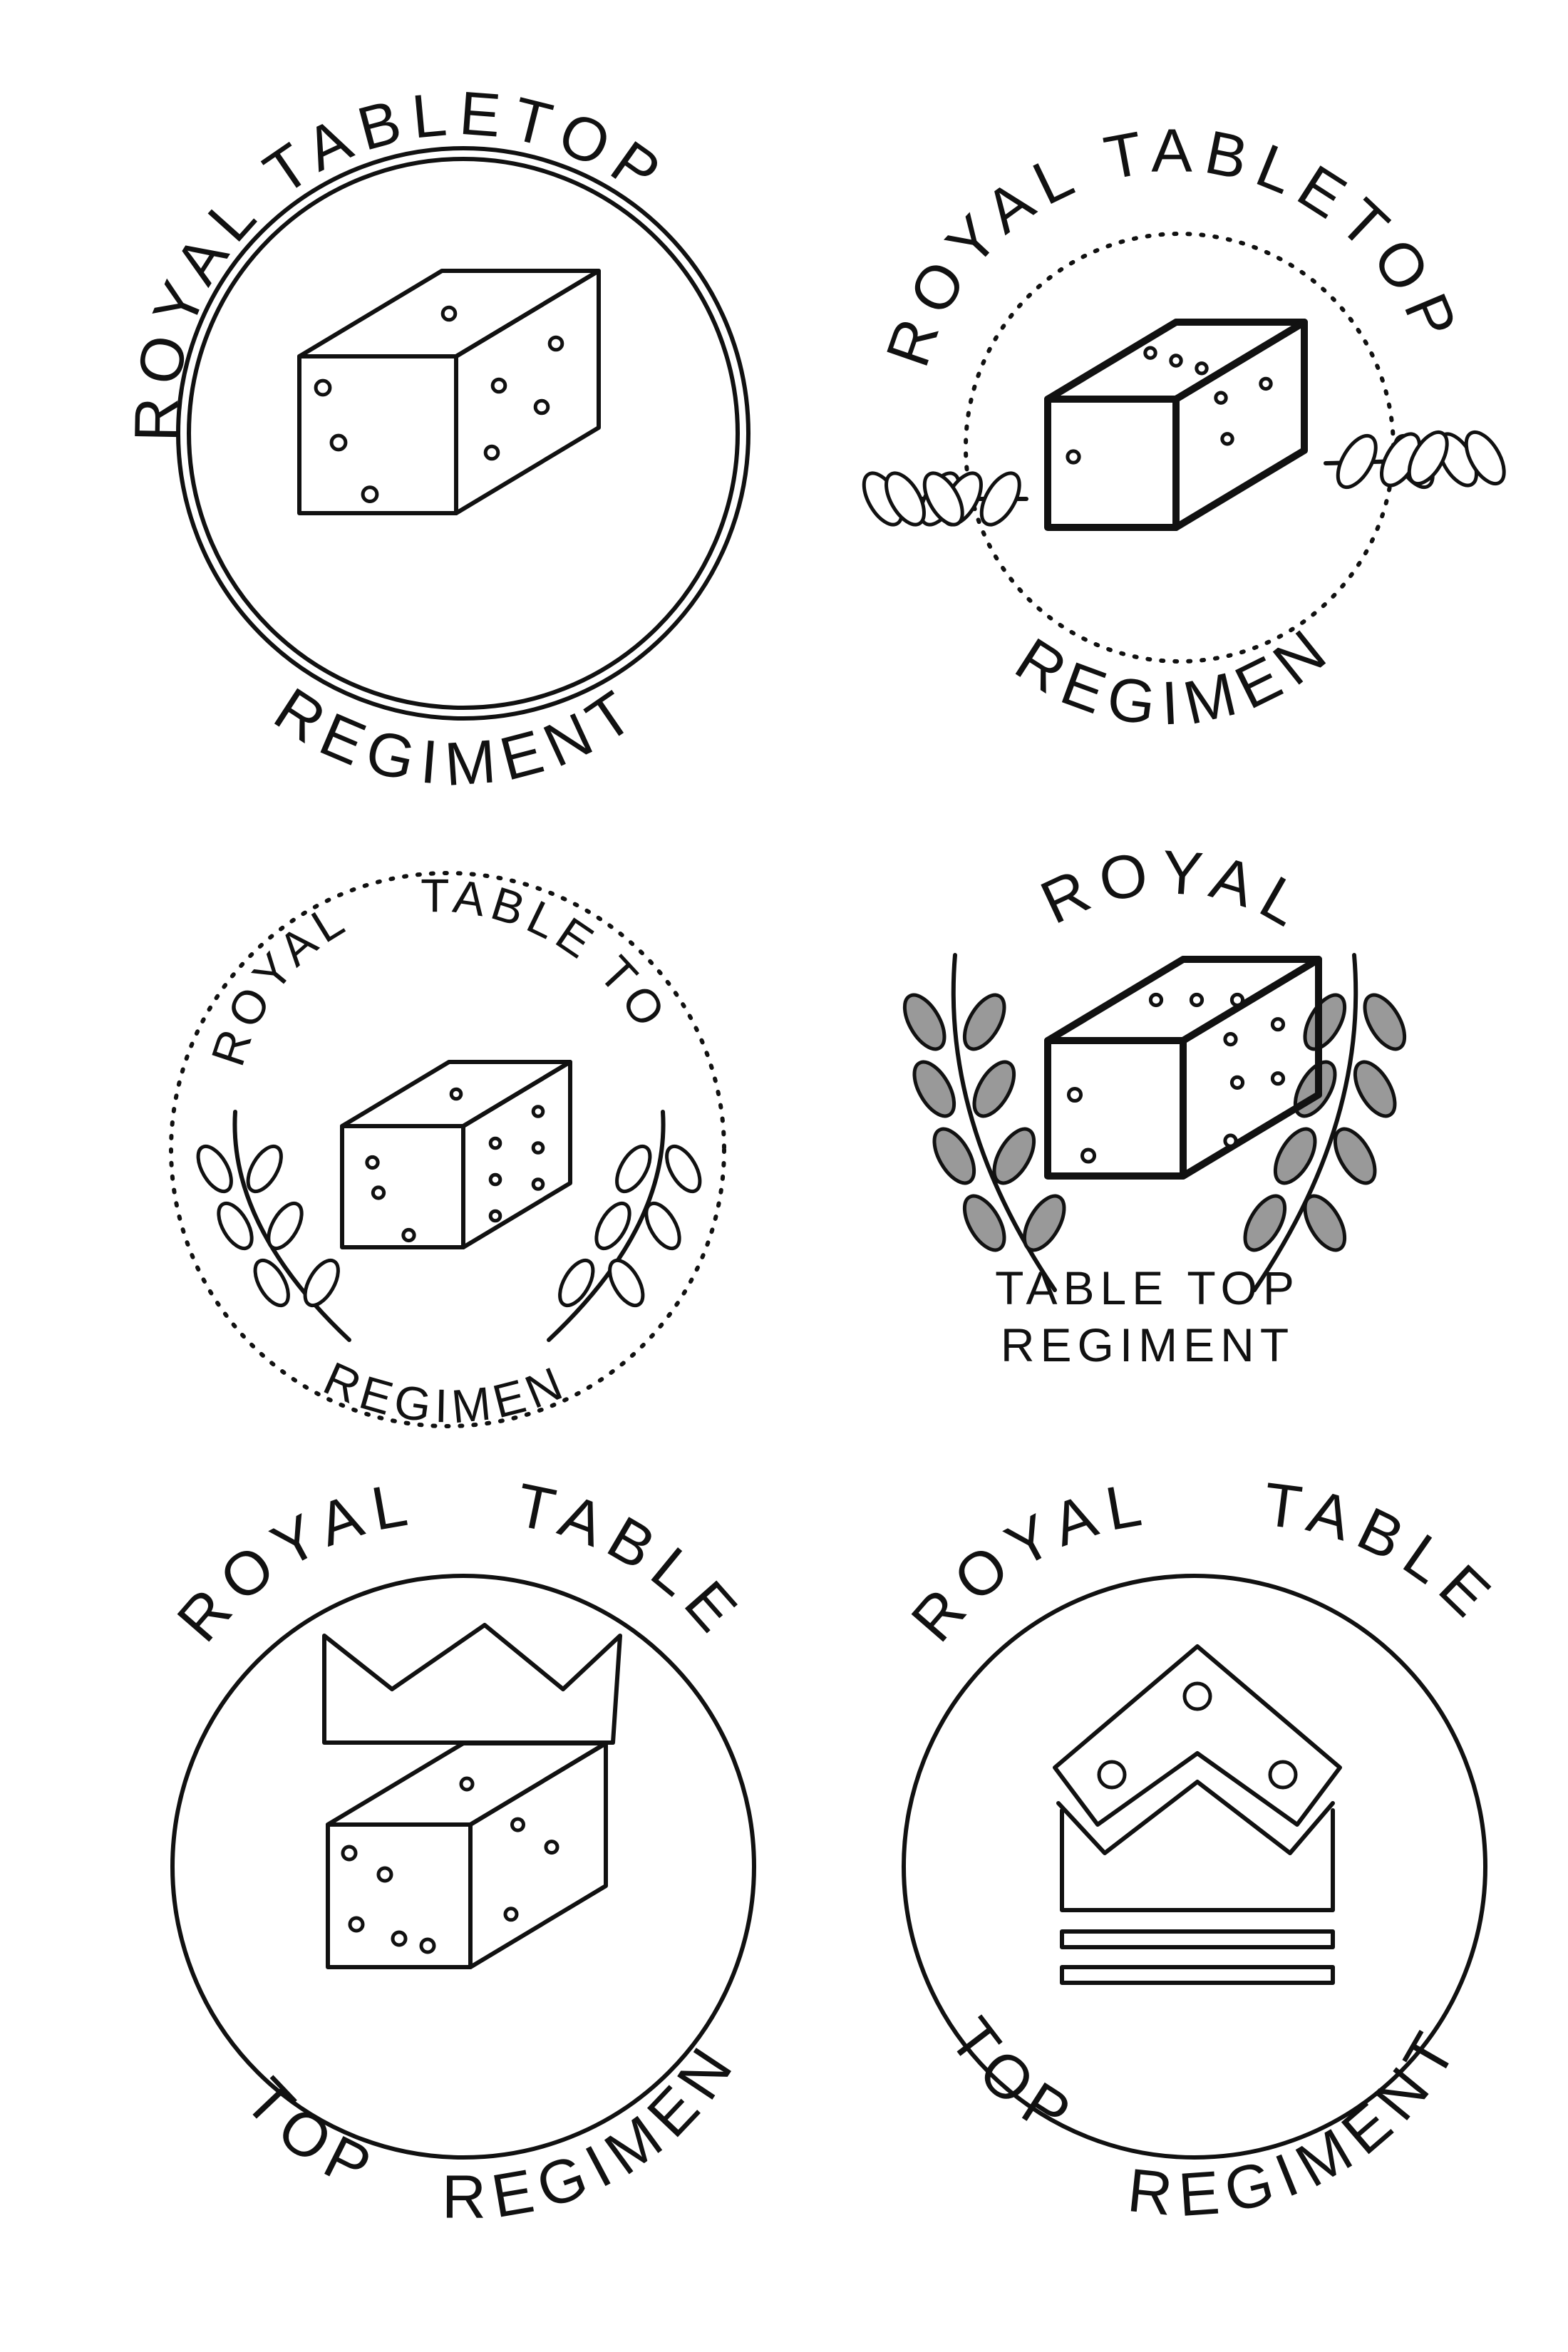 The height and width of the screenshot is (2352, 1568). I want to click on logo-sketch-4: ROYAL TABLE TOP REGIMENT, so click(1154, 1104).